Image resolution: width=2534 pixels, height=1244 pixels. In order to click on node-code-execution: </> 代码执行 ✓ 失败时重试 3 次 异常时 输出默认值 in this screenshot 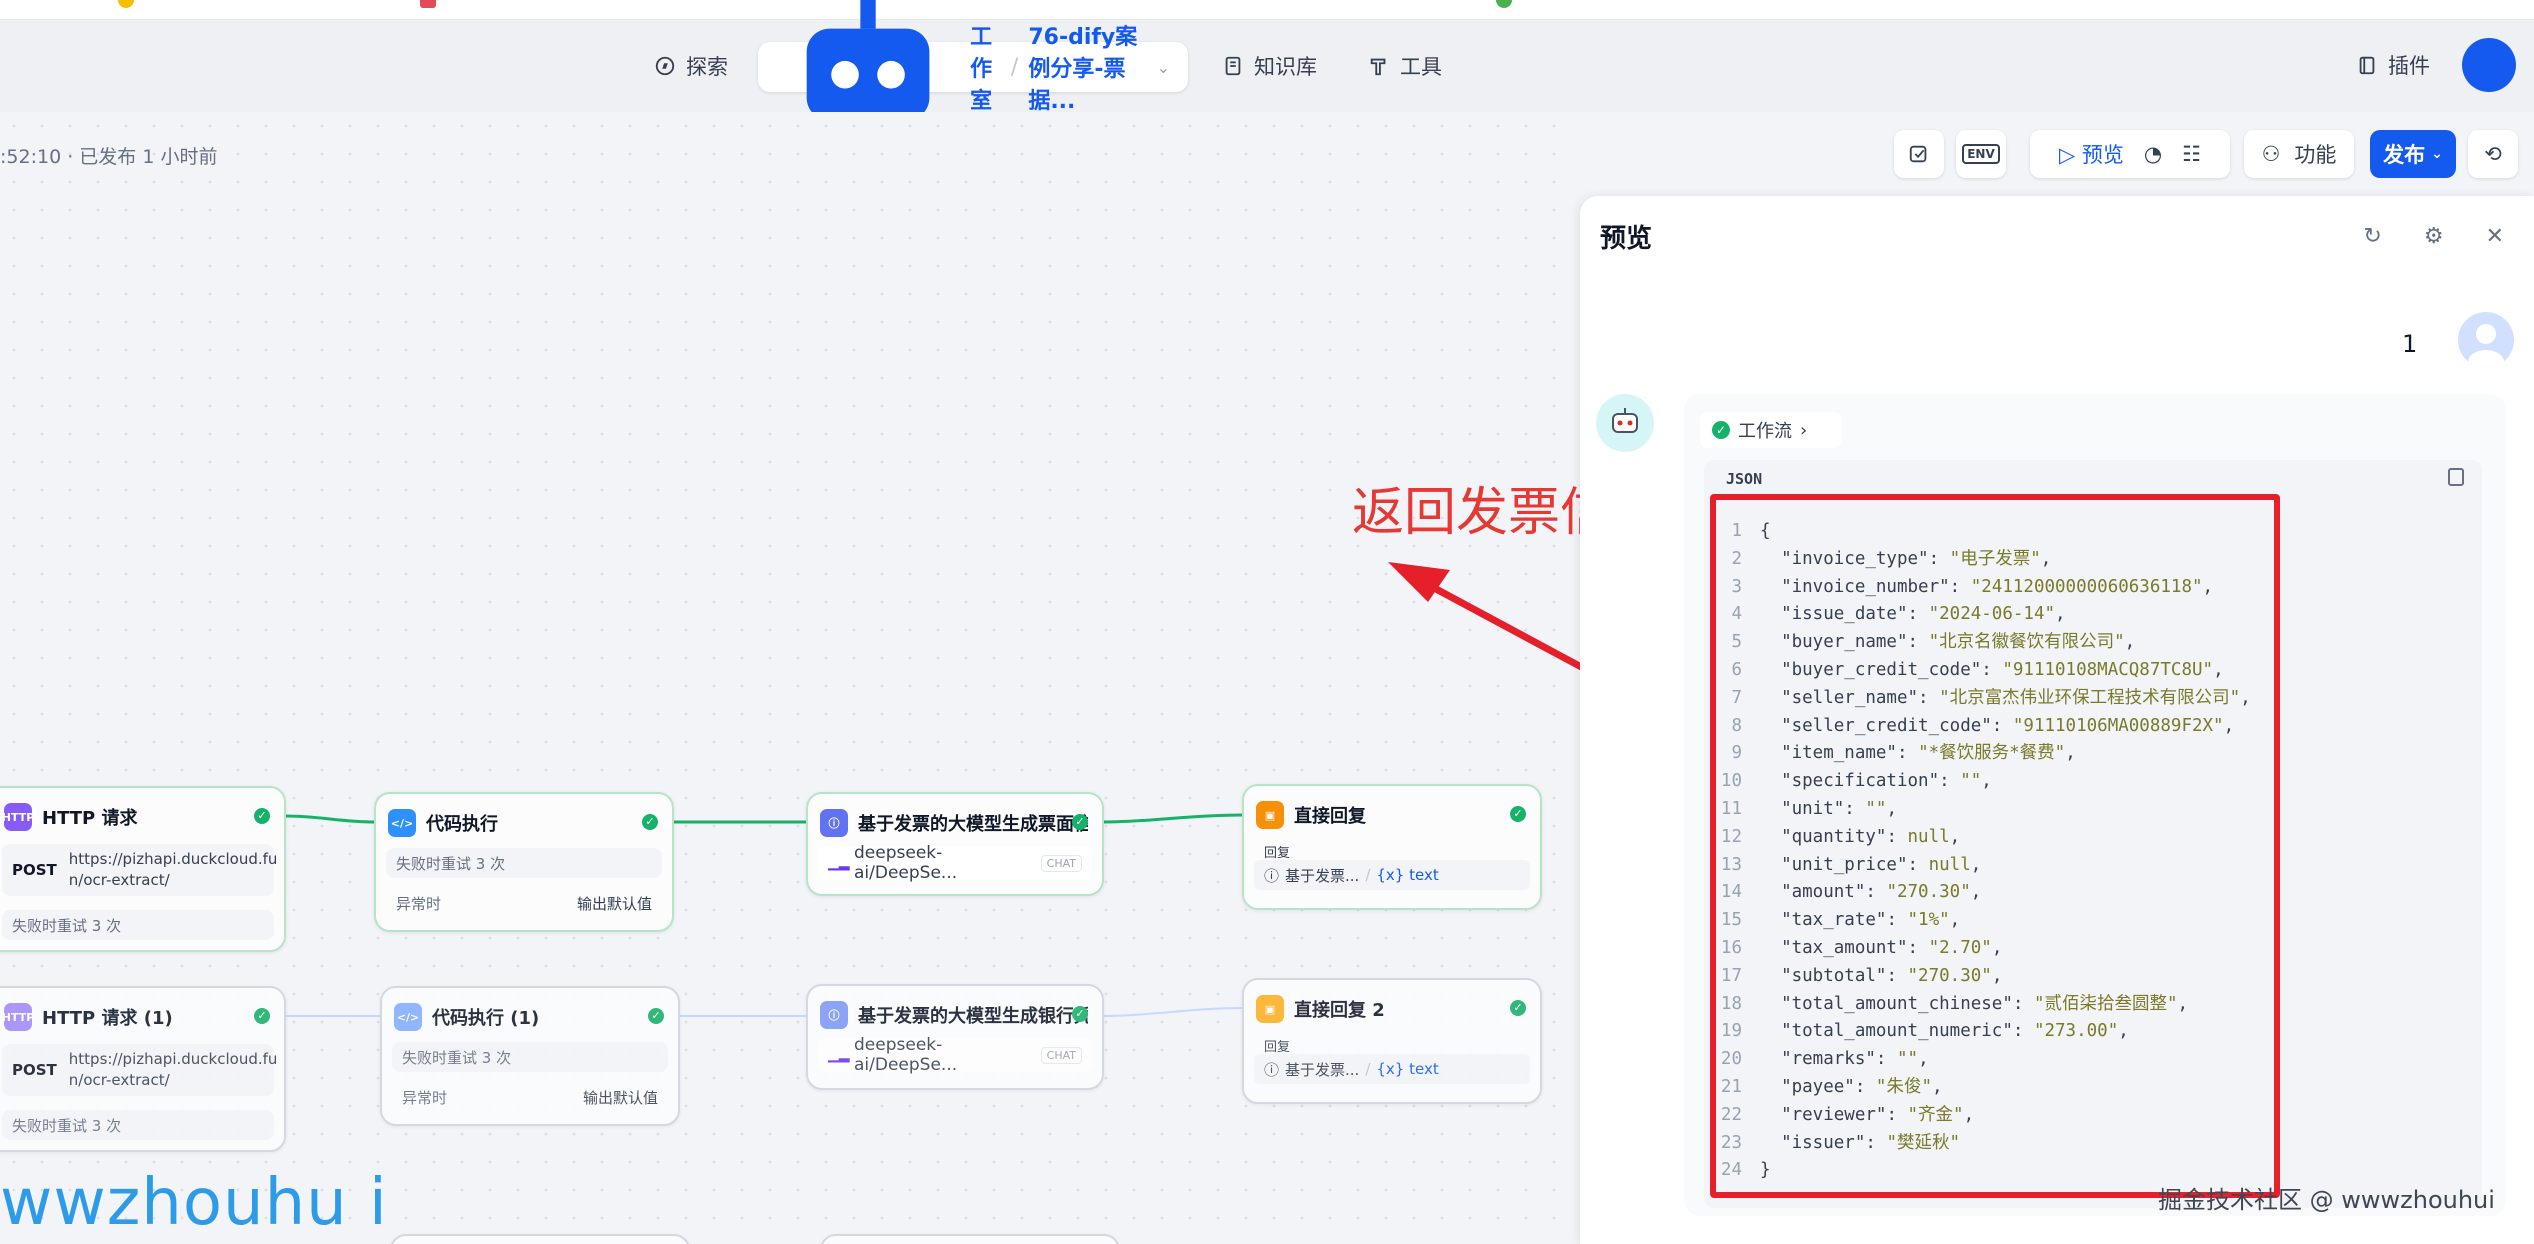, I will do `click(524, 862)`.